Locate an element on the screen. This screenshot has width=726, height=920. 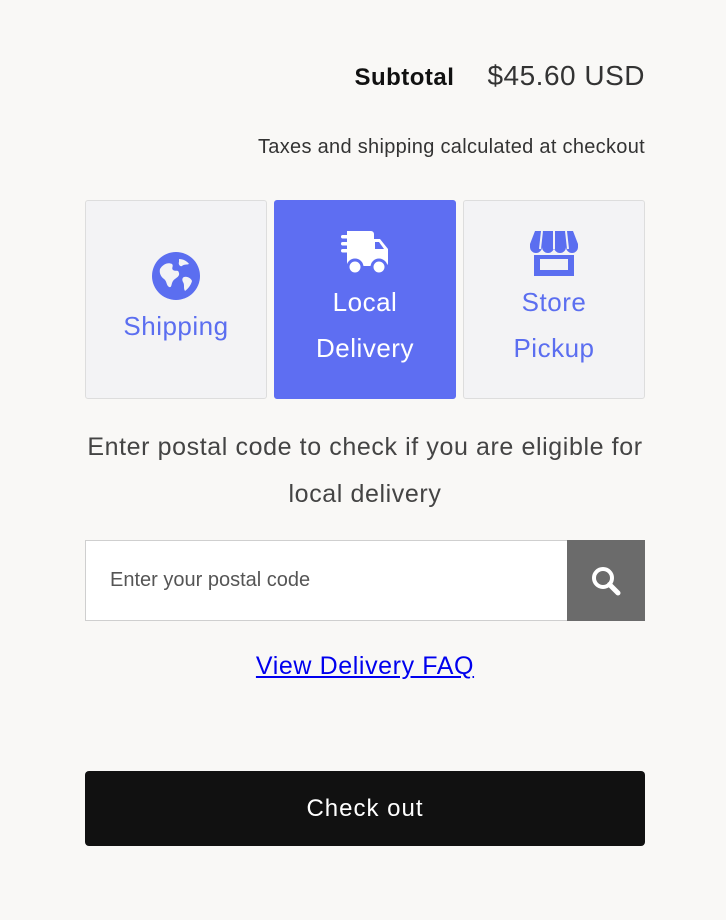
delivery-option-local-delivery: Local Delivery is located at coordinates (365, 299).